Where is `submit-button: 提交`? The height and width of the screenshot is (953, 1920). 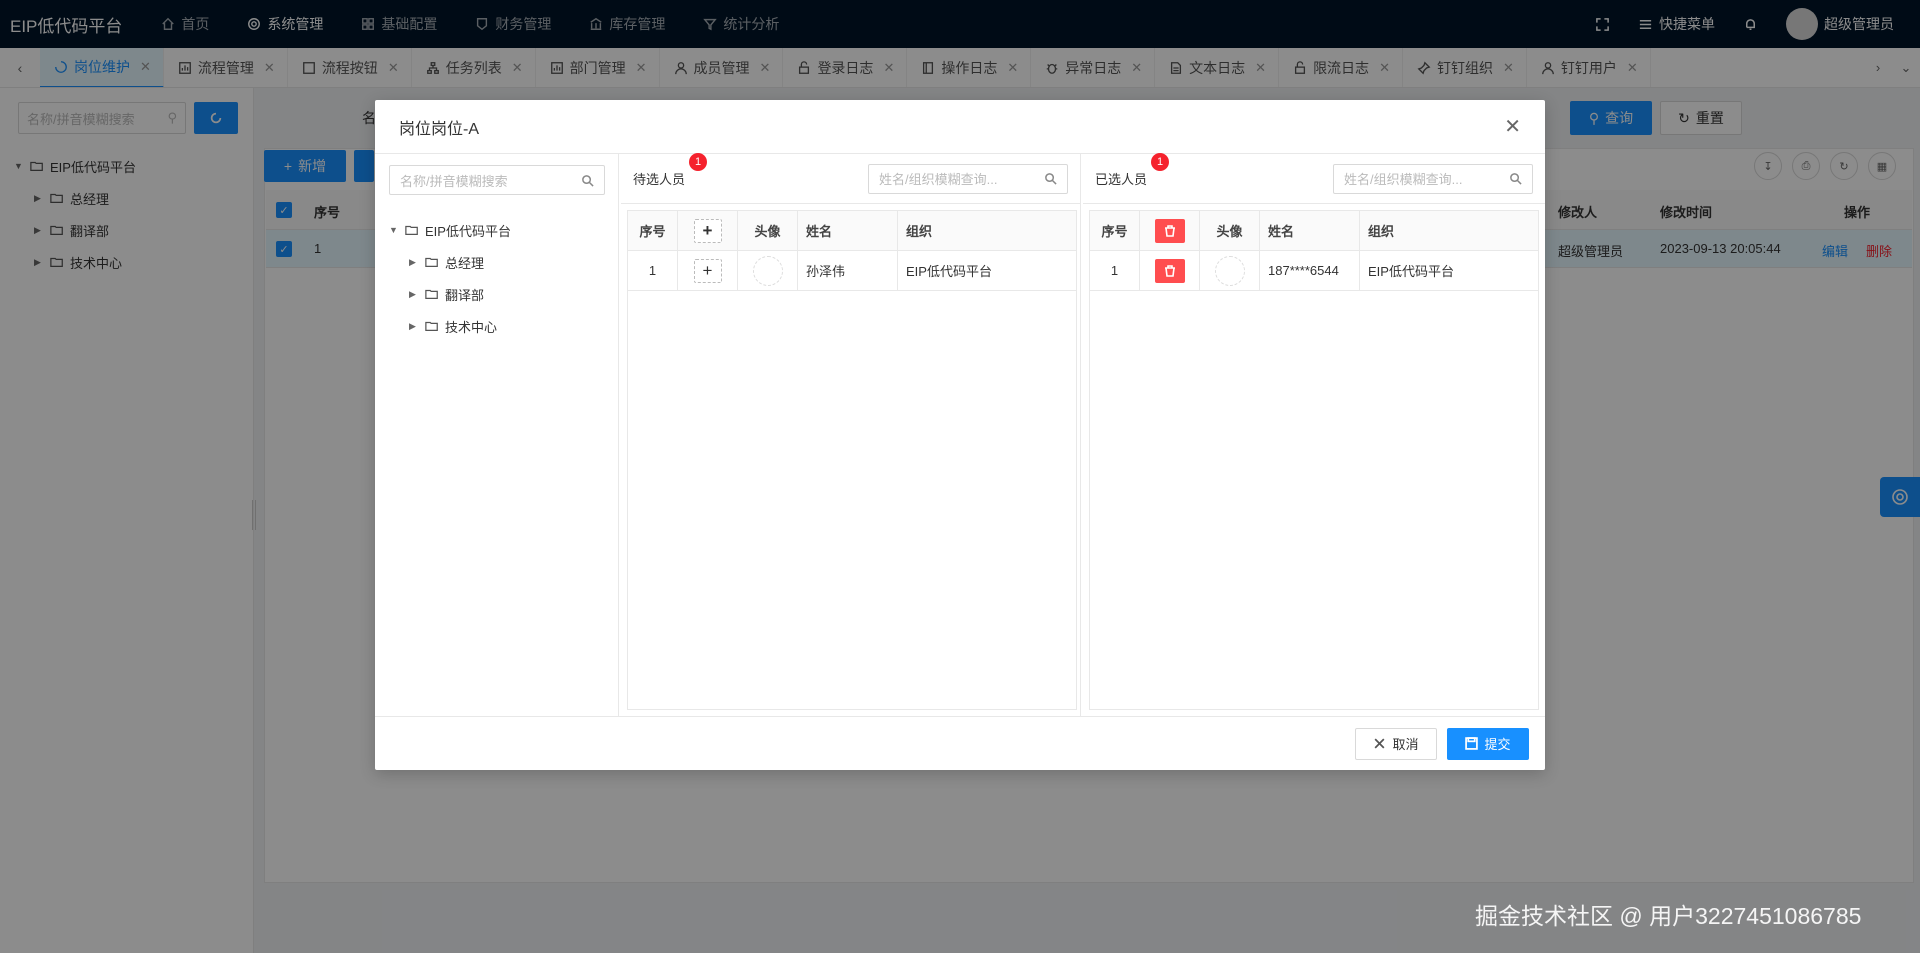
submit-button: 提交 is located at coordinates (1488, 743).